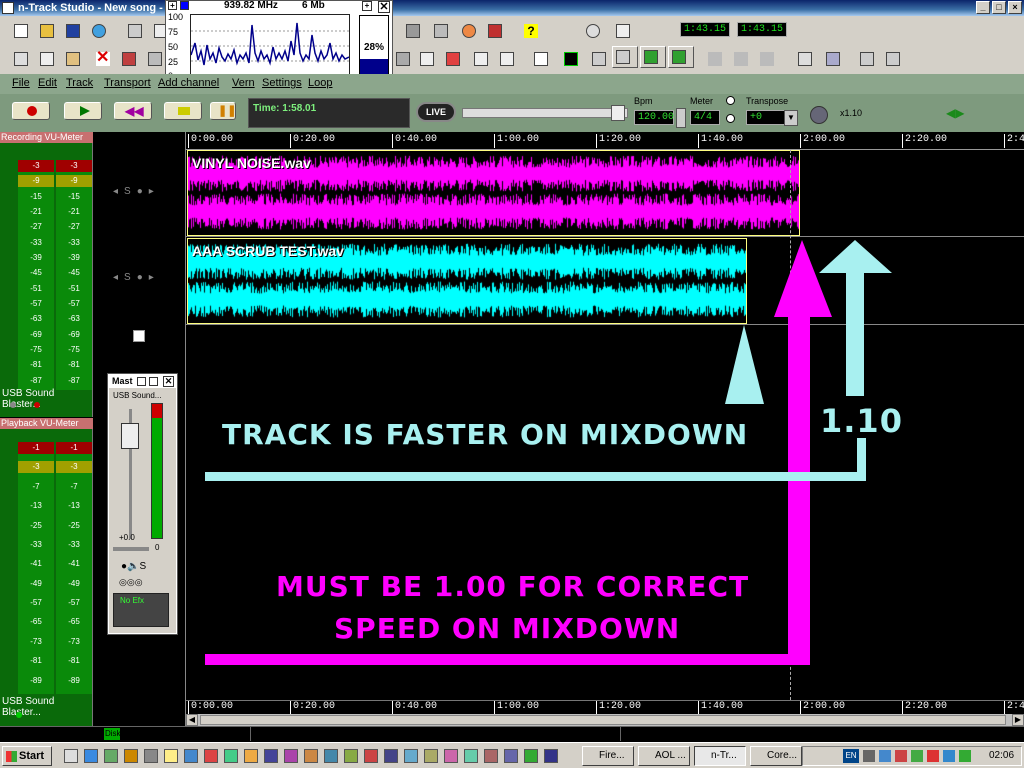 The width and height of the screenshot is (1024, 768). I want to click on fade1-button, so click(714, 58).